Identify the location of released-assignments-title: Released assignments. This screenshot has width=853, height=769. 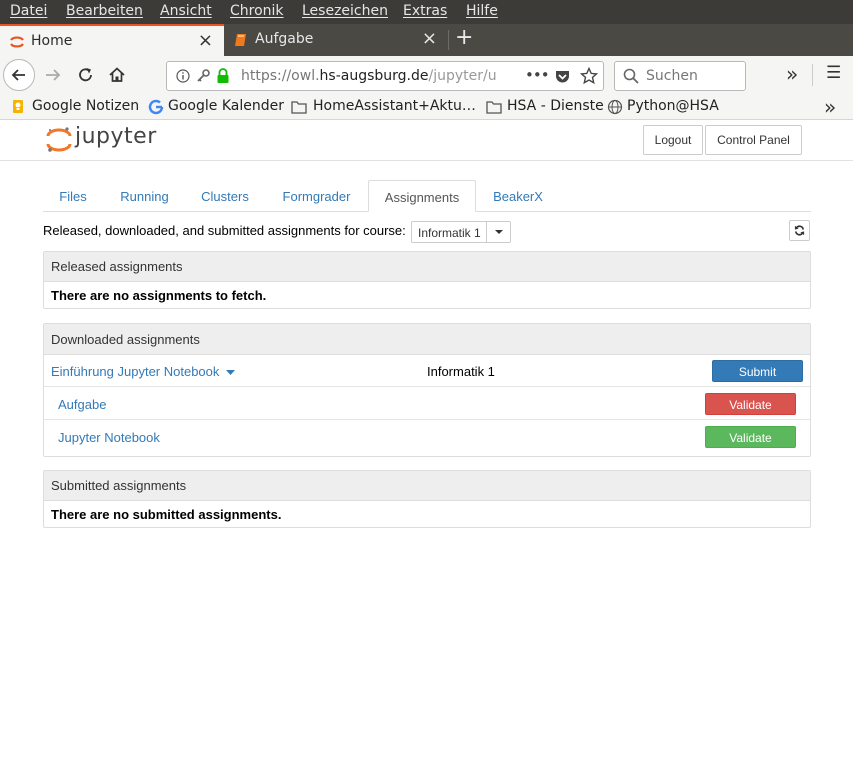
(427, 267).